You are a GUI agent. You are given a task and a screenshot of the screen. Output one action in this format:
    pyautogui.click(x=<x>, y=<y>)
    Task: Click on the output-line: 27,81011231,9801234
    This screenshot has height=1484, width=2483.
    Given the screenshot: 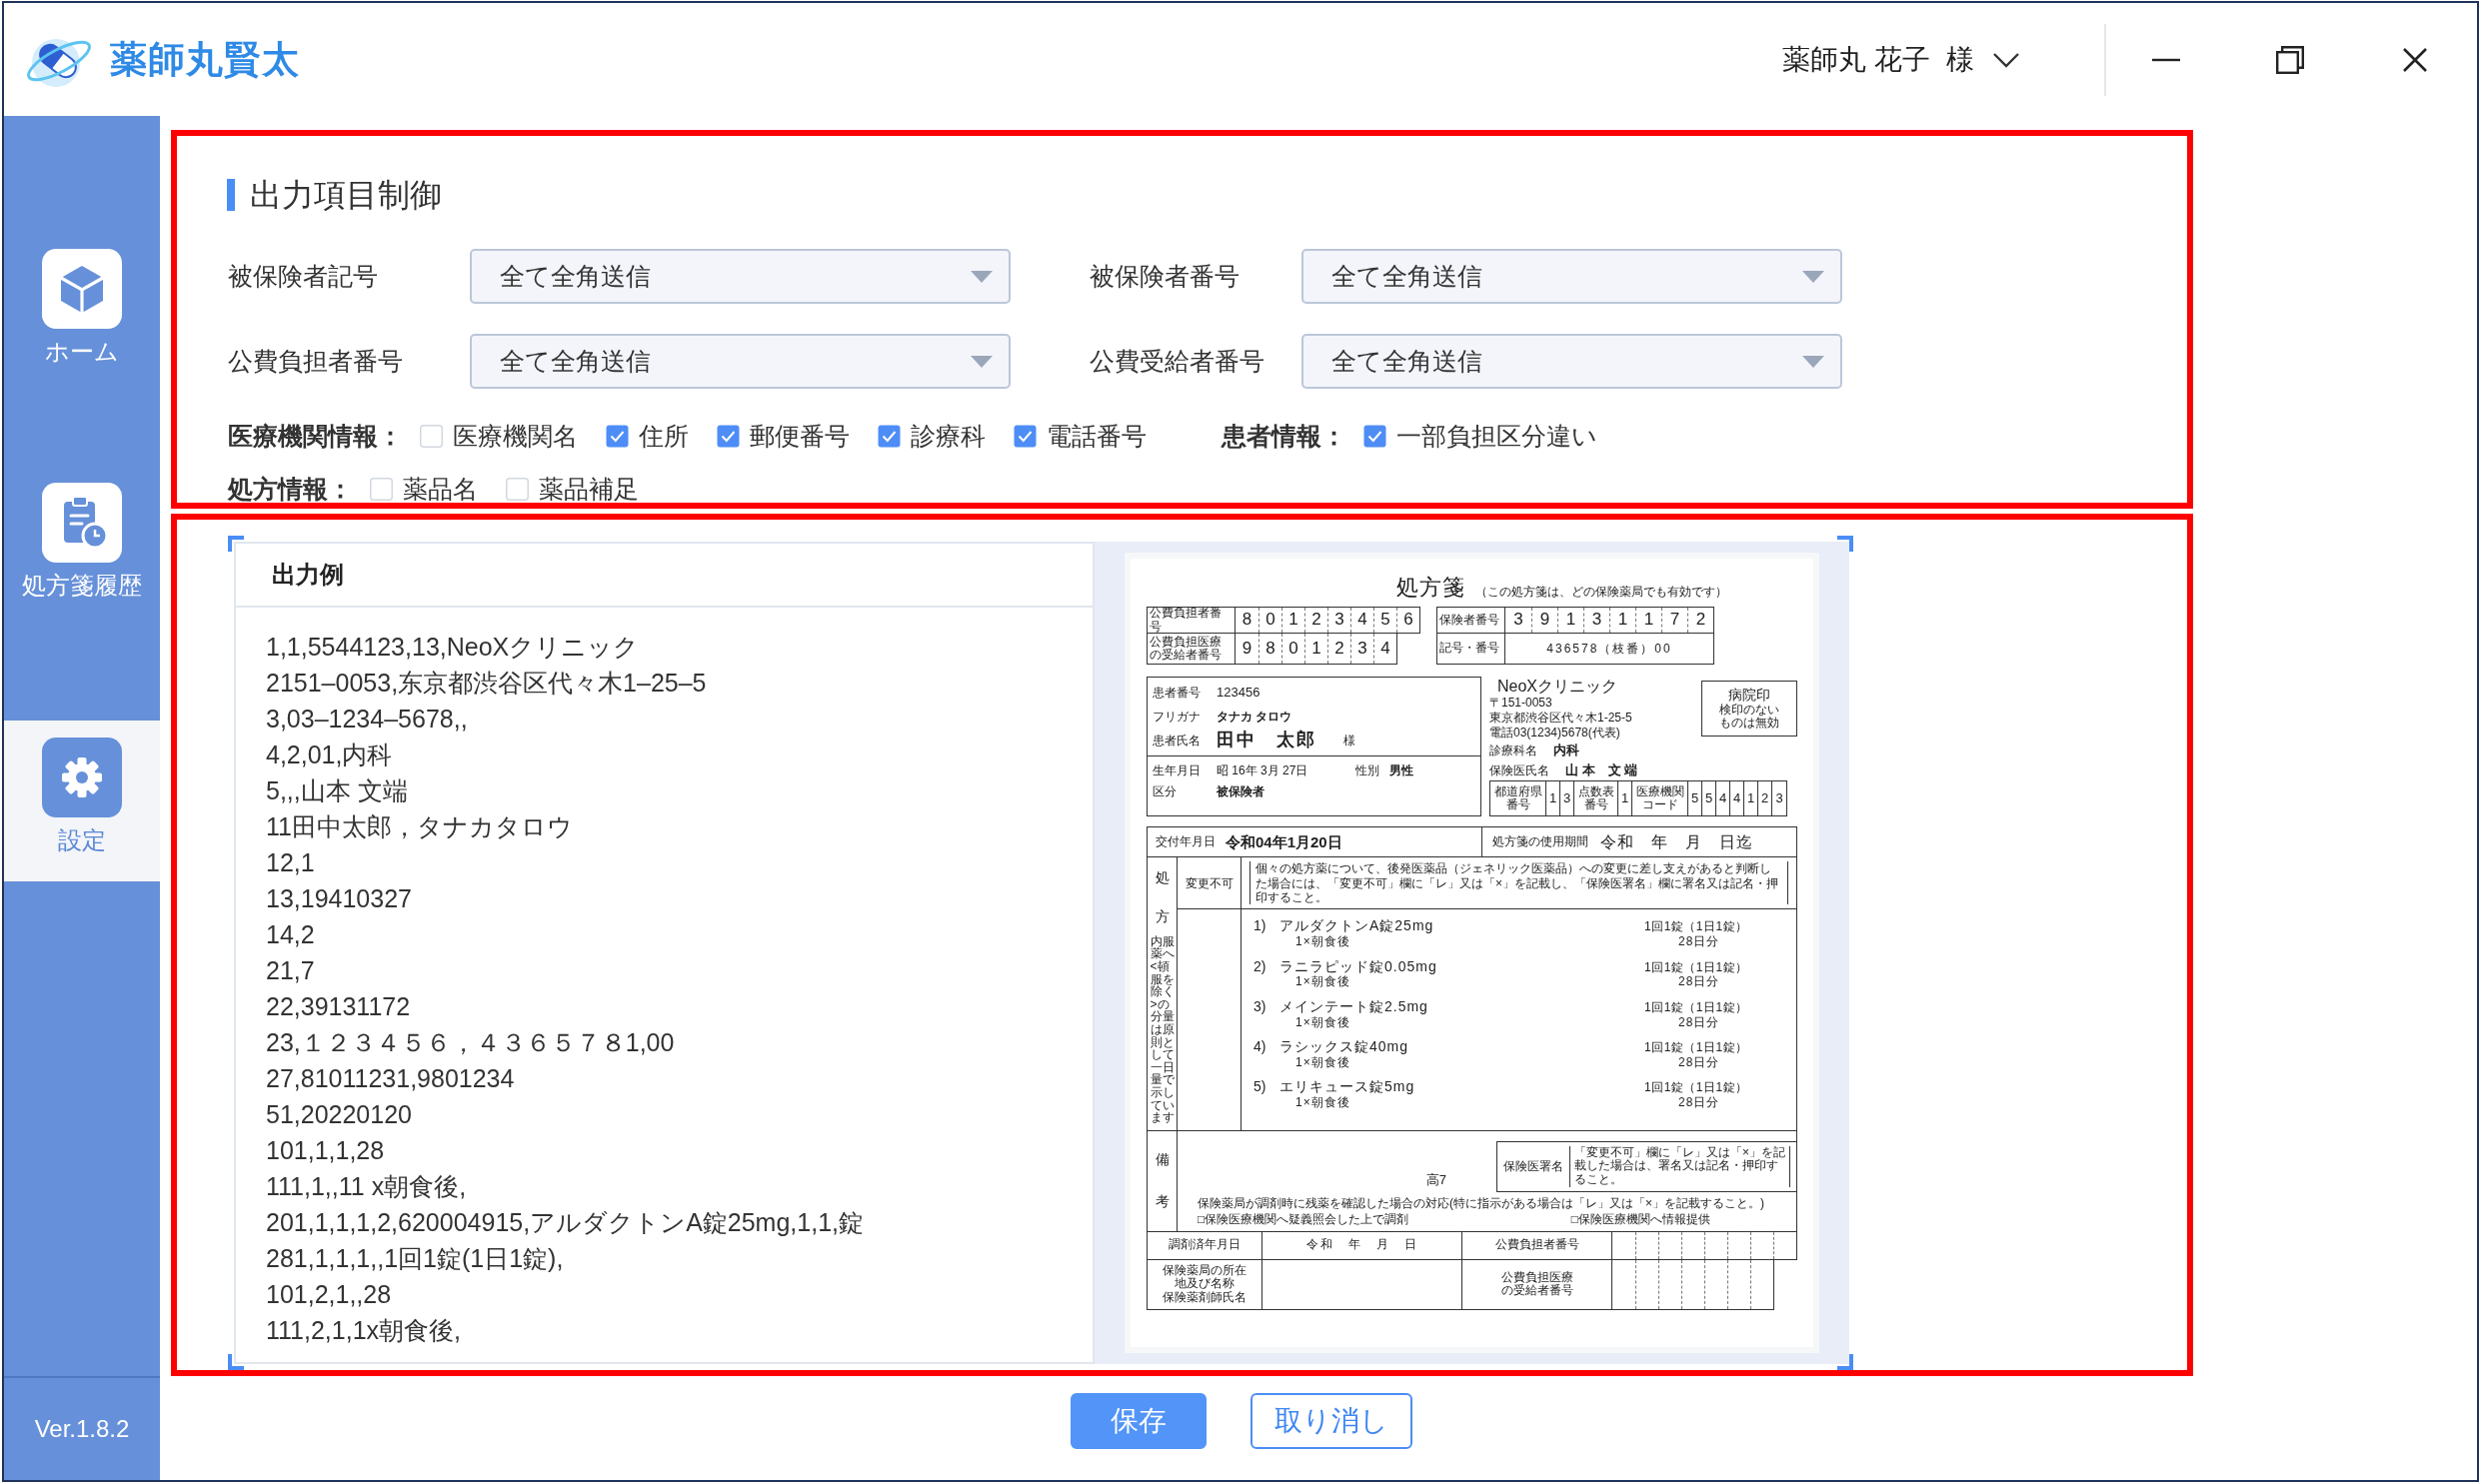 What is the action you would take?
    pyautogui.click(x=390, y=1078)
    